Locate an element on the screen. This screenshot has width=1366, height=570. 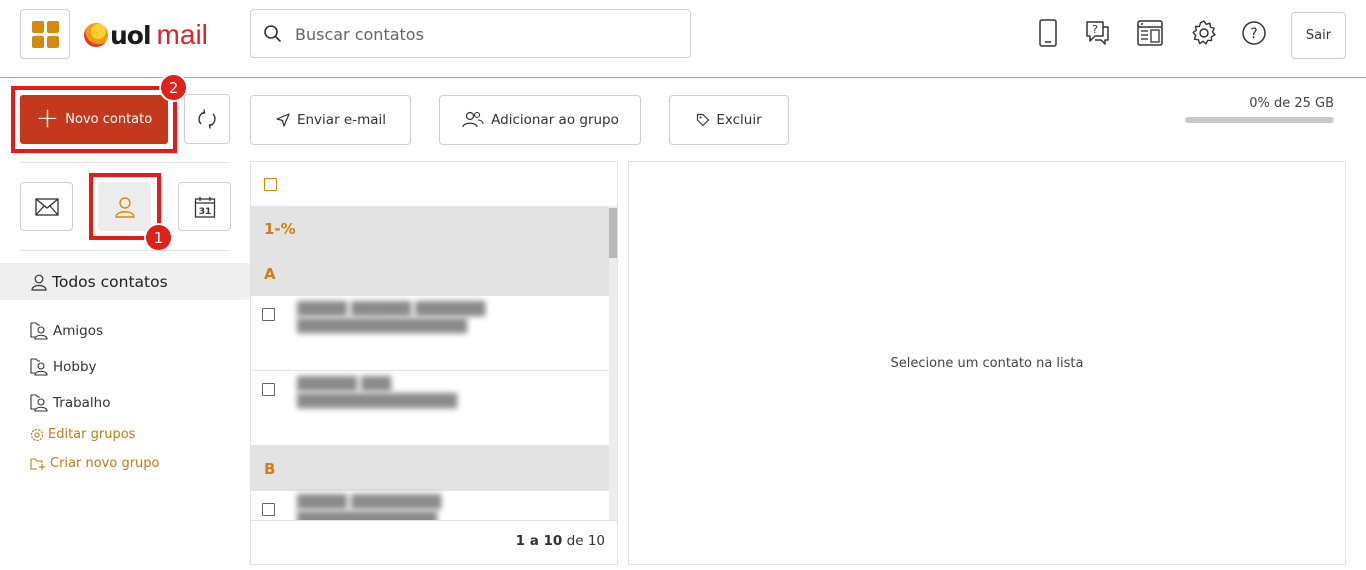
help-chat-icon: ? is located at coordinates (1097, 33).